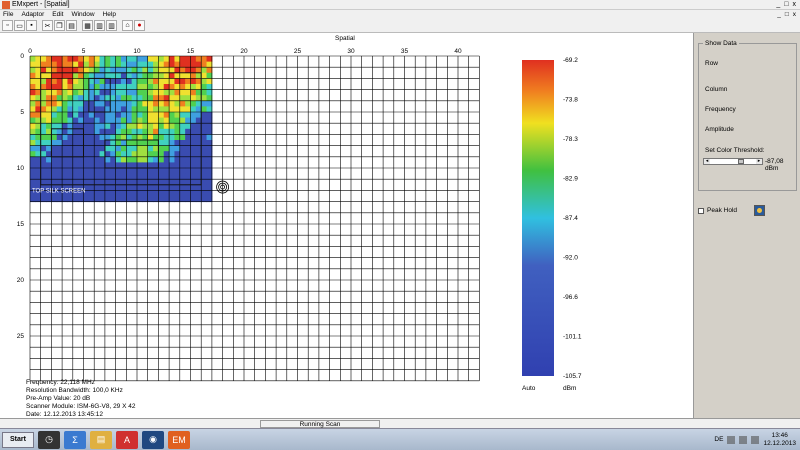 Image resolution: width=800 pixels, height=450 pixels. I want to click on cascade-icon: ▦, so click(87, 25).